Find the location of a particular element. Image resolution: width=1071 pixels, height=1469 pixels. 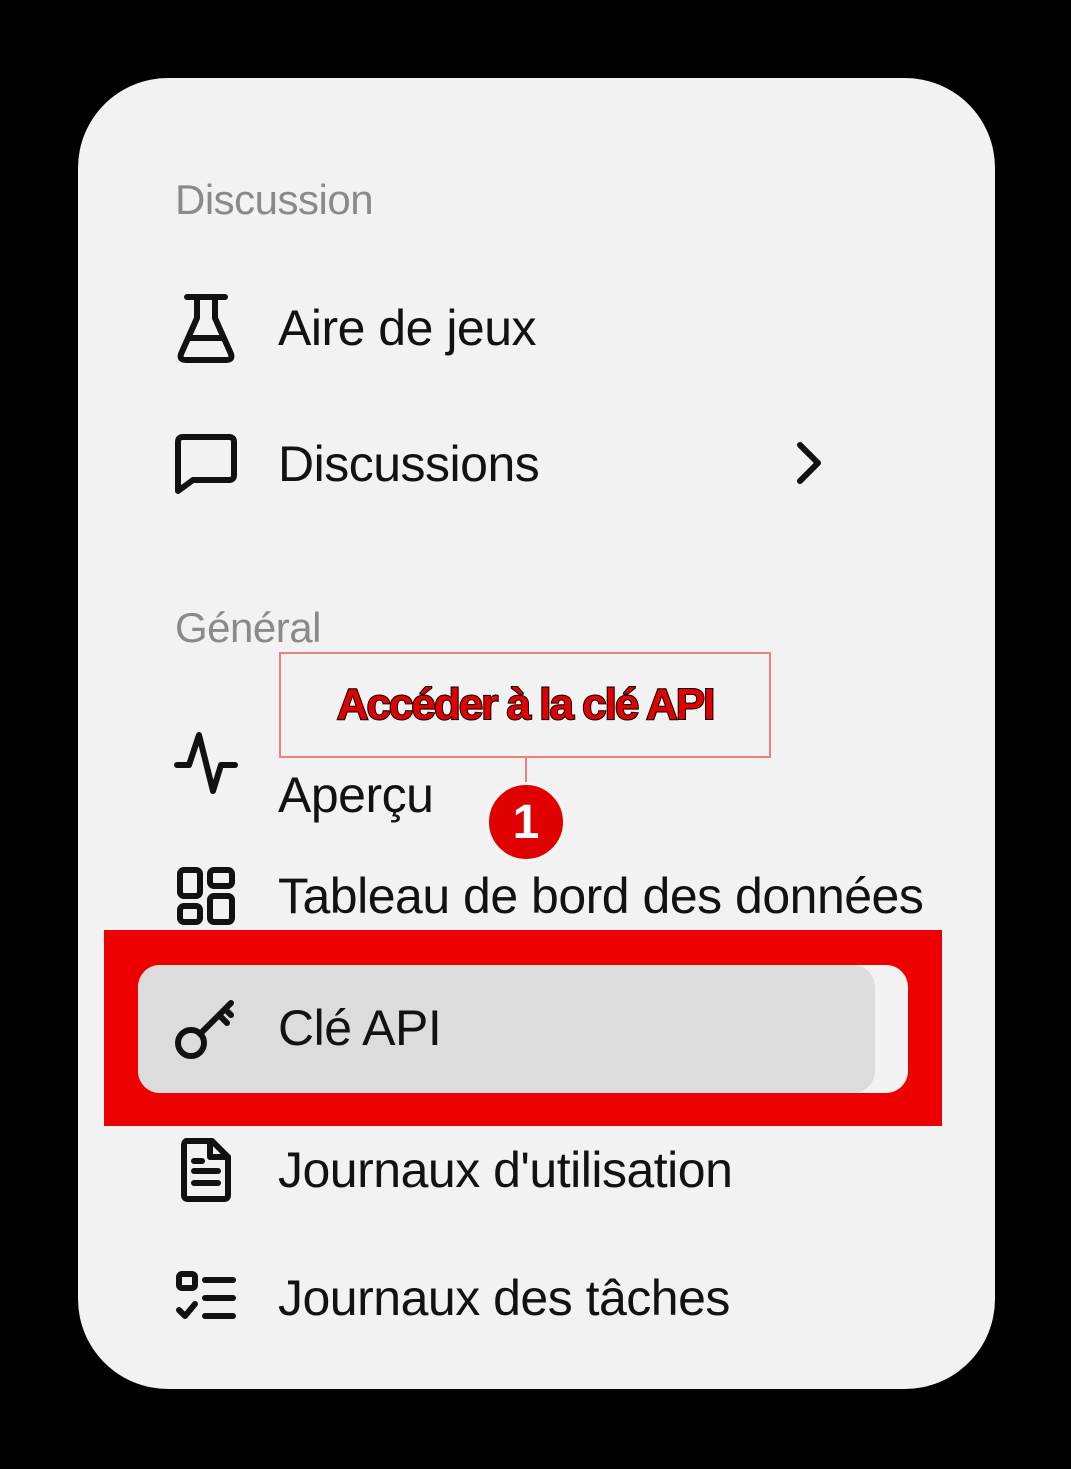

sidebar-item-label: Discussions is located at coordinates (409, 464).